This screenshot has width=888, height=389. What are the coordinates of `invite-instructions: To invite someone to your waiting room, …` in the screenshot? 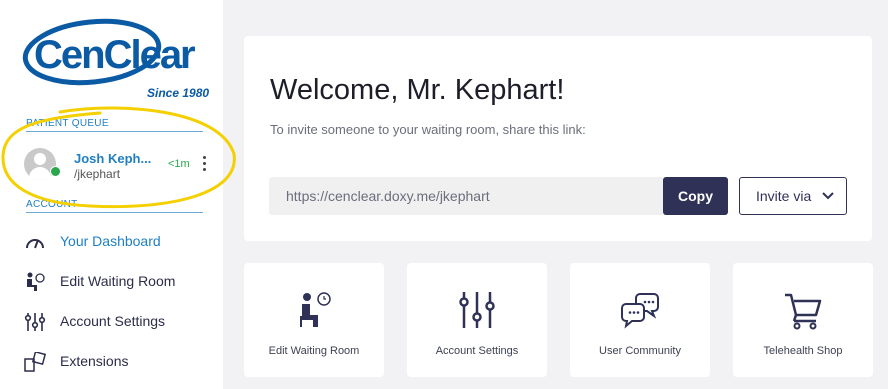 It's located at (428, 129).